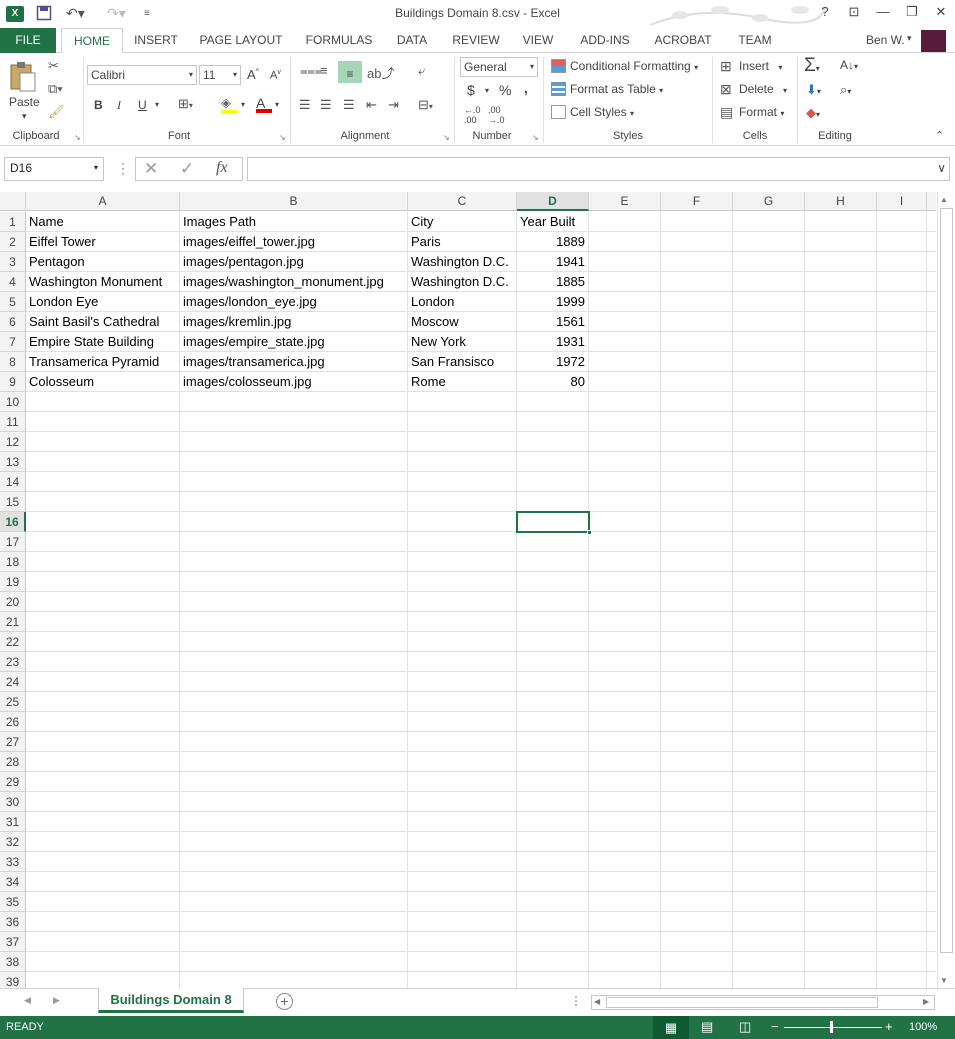  Describe the element at coordinates (553, 402) in the screenshot. I see `cell-d10` at that location.